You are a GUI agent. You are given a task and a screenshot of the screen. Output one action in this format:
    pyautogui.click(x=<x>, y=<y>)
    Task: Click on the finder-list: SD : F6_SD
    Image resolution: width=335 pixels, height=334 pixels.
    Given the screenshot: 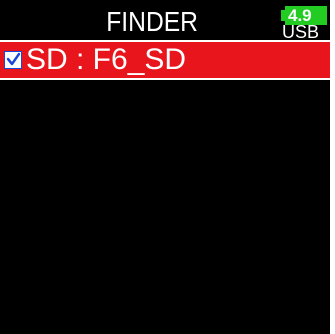 What is the action you would take?
    pyautogui.click(x=165, y=60)
    